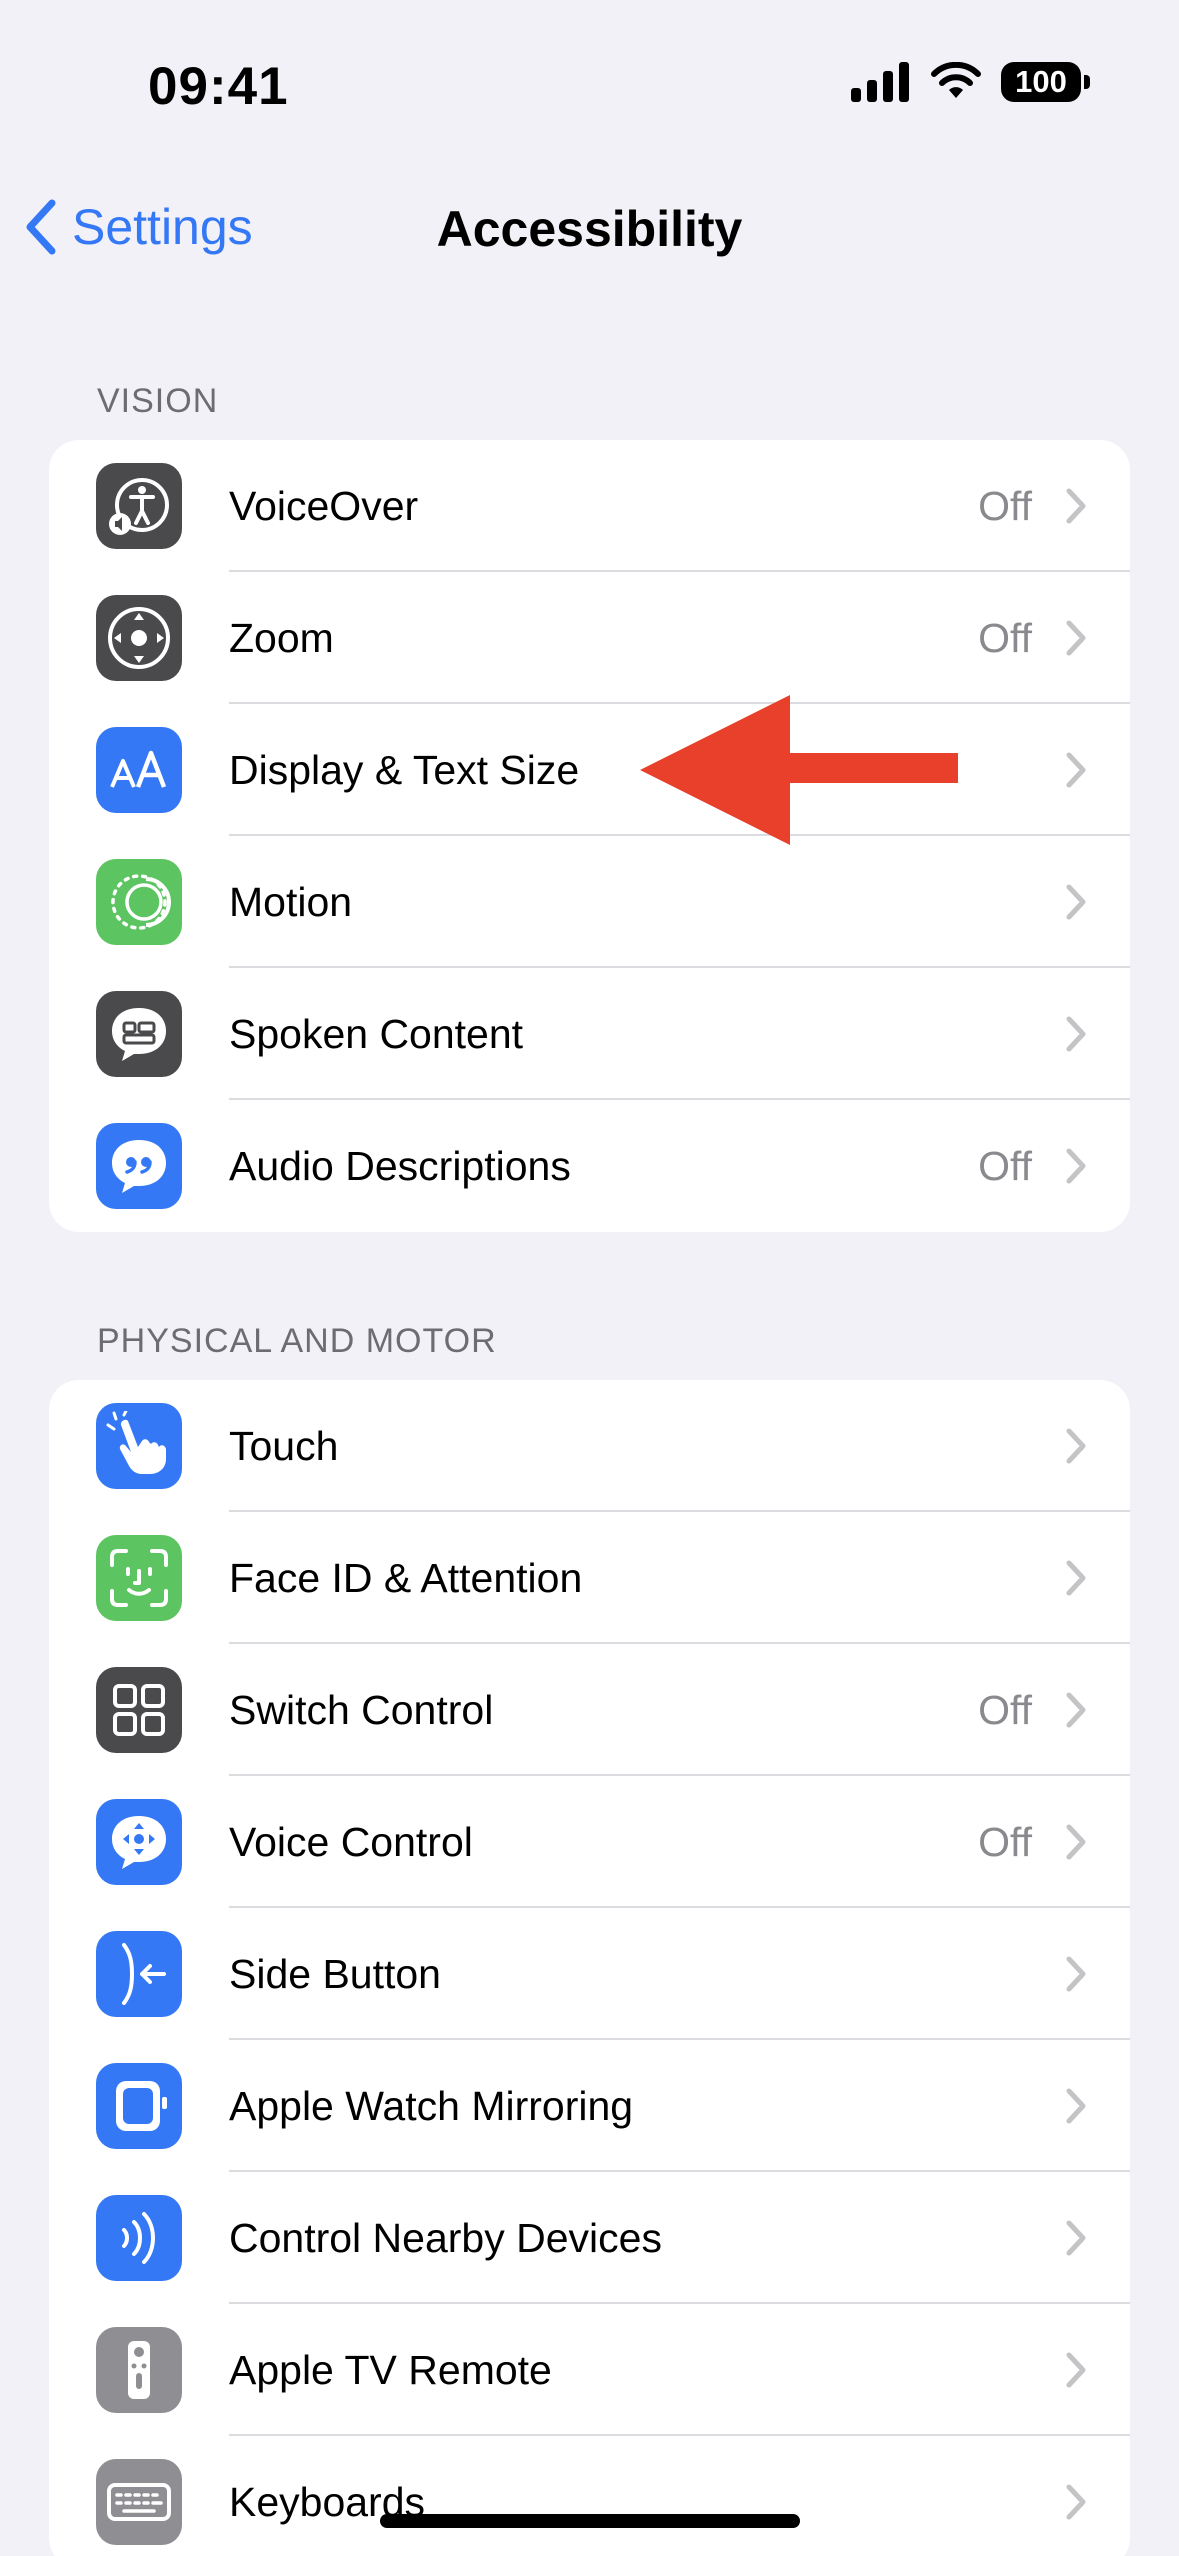  What do you see at coordinates (158, 401) in the screenshot?
I see `section-header-vision: VISION` at bounding box center [158, 401].